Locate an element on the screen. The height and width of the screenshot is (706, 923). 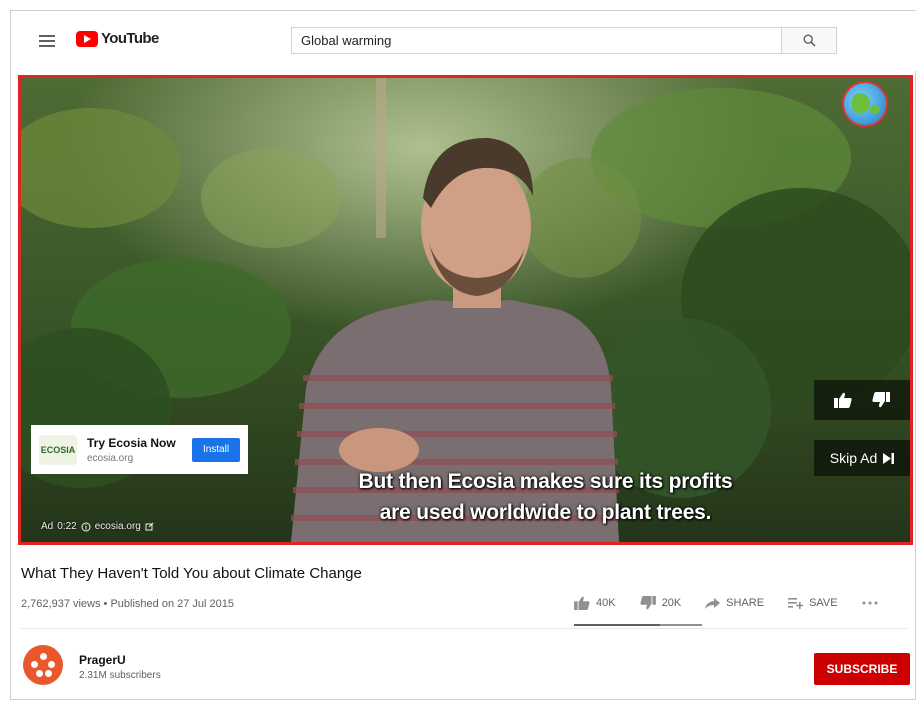
ad-countdown: 0:22 is located at coordinates (67, 526).